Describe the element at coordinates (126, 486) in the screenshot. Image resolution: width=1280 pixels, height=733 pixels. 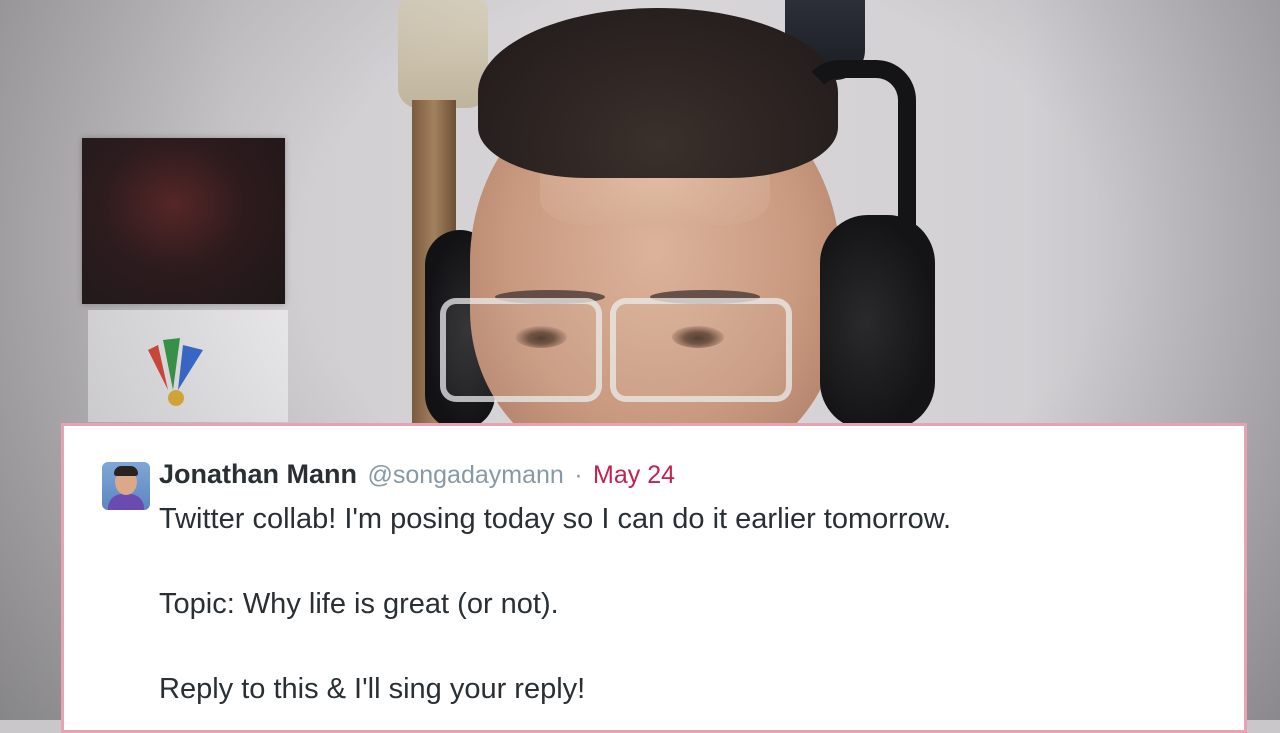
I see `avatar` at that location.